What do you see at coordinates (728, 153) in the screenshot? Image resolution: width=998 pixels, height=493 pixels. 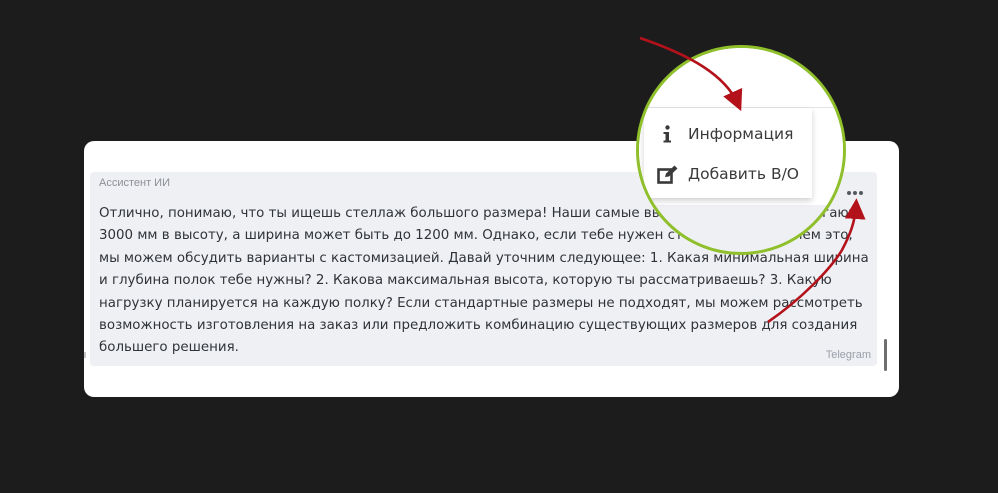 I see `context-menu: Информация Добавить В/О` at bounding box center [728, 153].